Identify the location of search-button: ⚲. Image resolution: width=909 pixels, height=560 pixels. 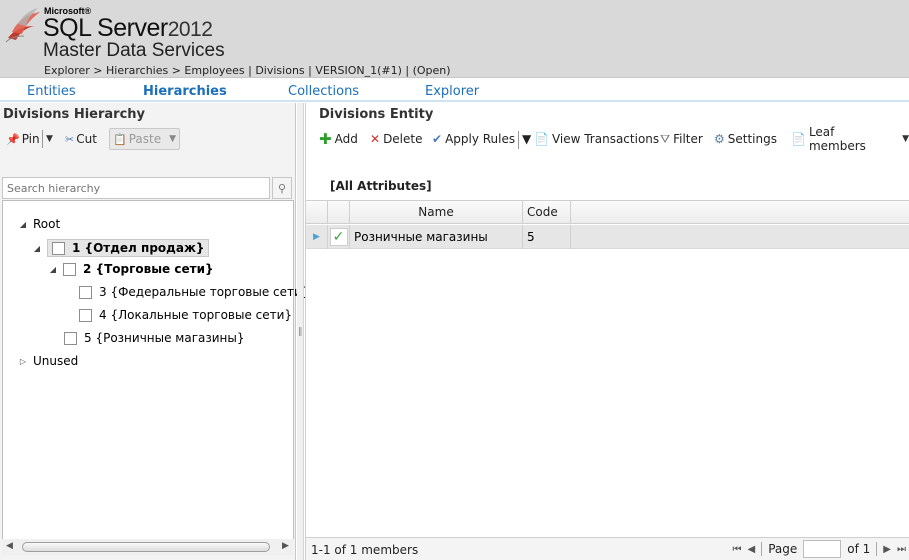
(282, 188).